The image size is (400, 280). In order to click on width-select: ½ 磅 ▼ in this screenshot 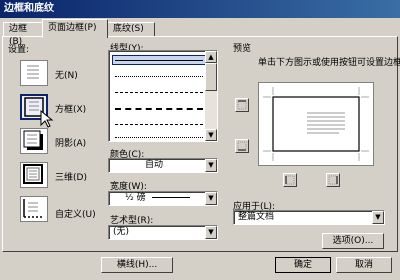, I will do `click(163, 198)`.